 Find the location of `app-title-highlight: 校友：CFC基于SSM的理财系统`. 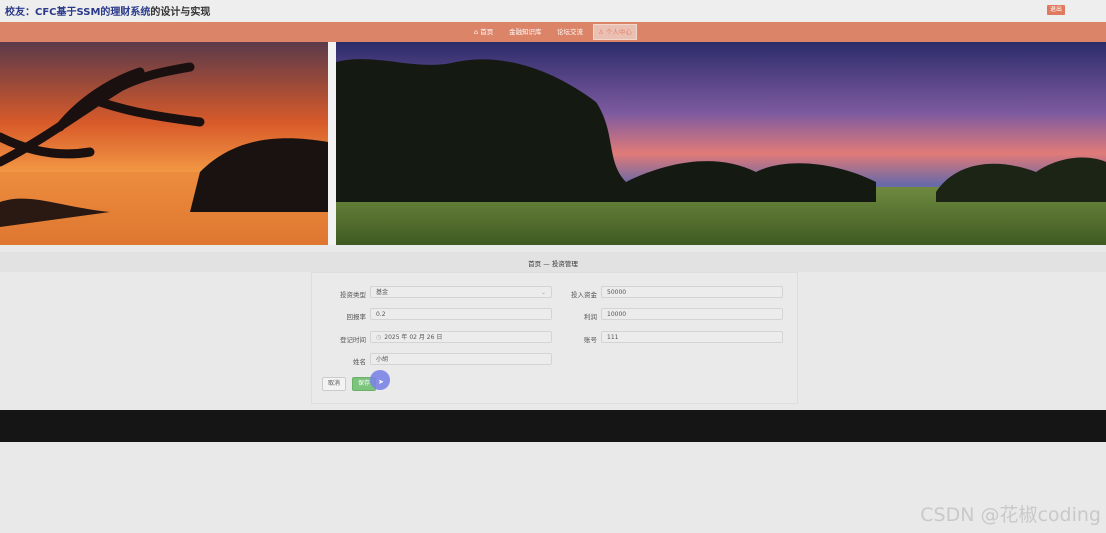

app-title-highlight: 校友：CFC基于SSM的理财系统 is located at coordinates (78, 12).